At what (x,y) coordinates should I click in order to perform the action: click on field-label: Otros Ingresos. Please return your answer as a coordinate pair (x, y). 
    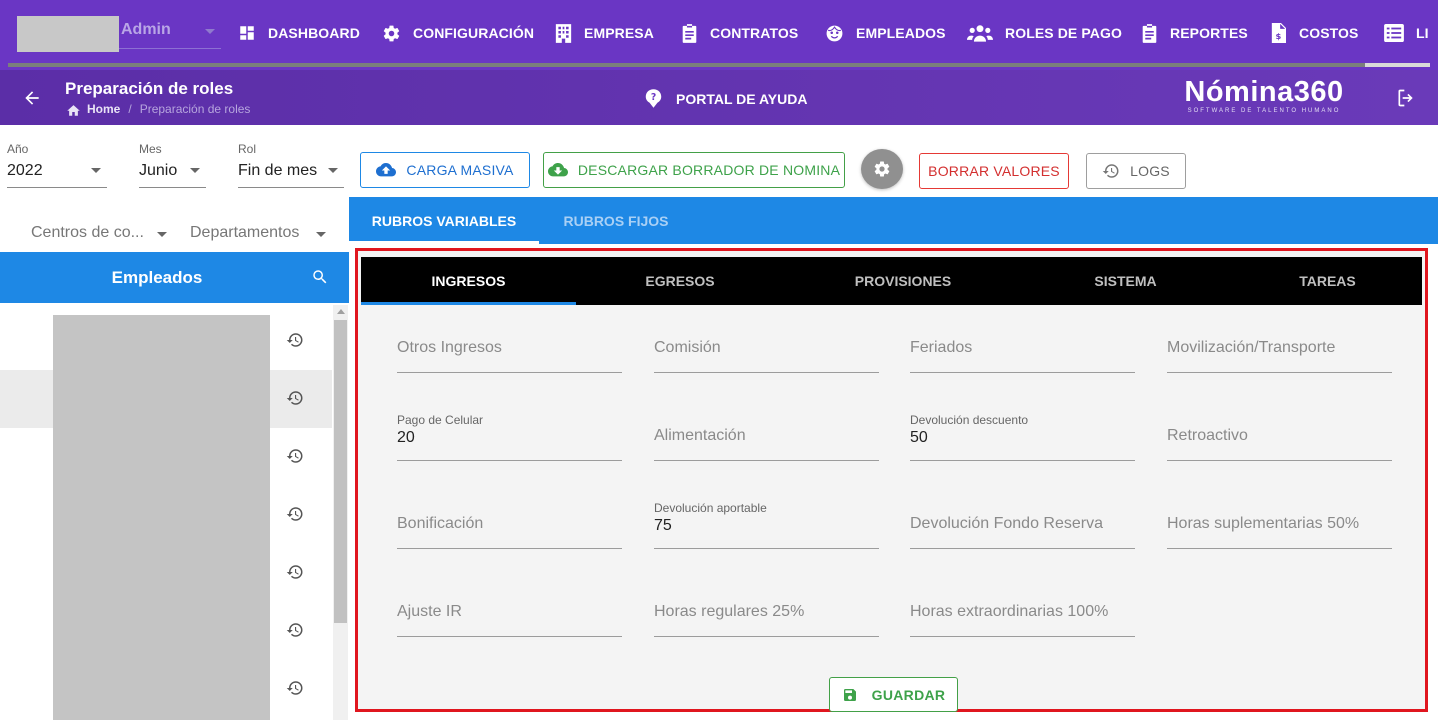
    Looking at the image, I should click on (449, 347).